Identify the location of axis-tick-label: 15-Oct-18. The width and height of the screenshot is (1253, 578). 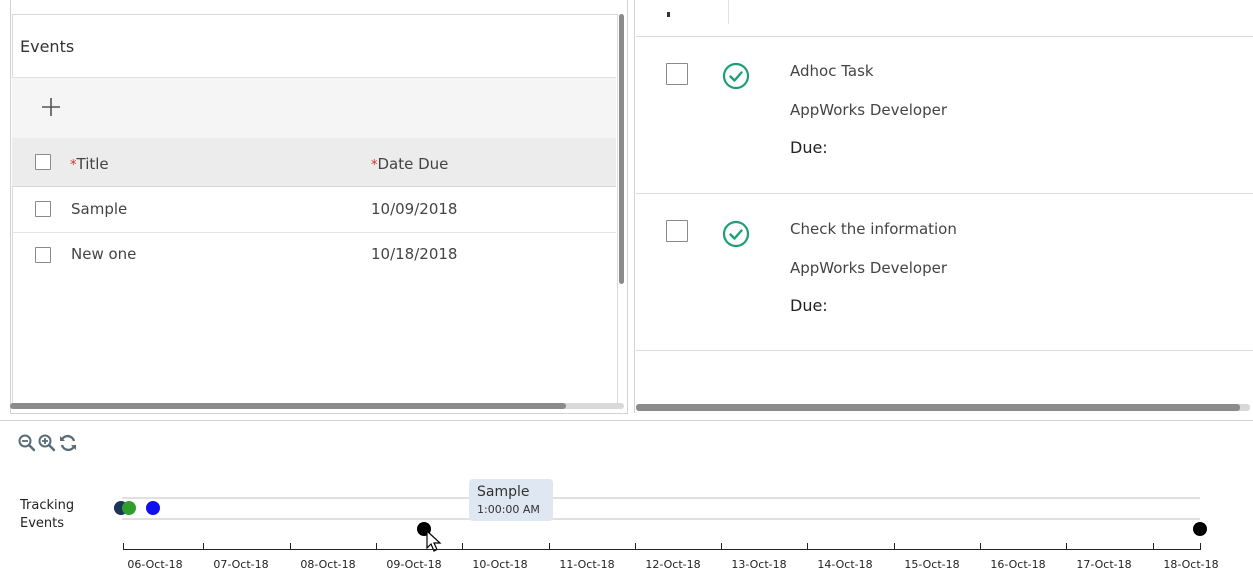
(932, 564).